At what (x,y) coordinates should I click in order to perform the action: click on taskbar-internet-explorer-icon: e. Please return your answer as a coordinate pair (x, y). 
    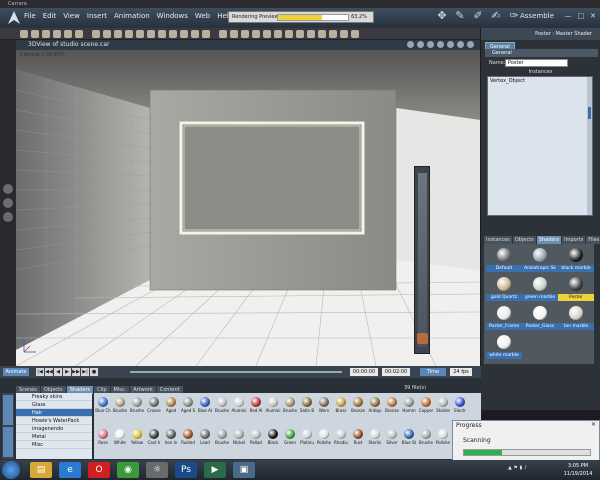
    Looking at the image, I should click on (70, 470).